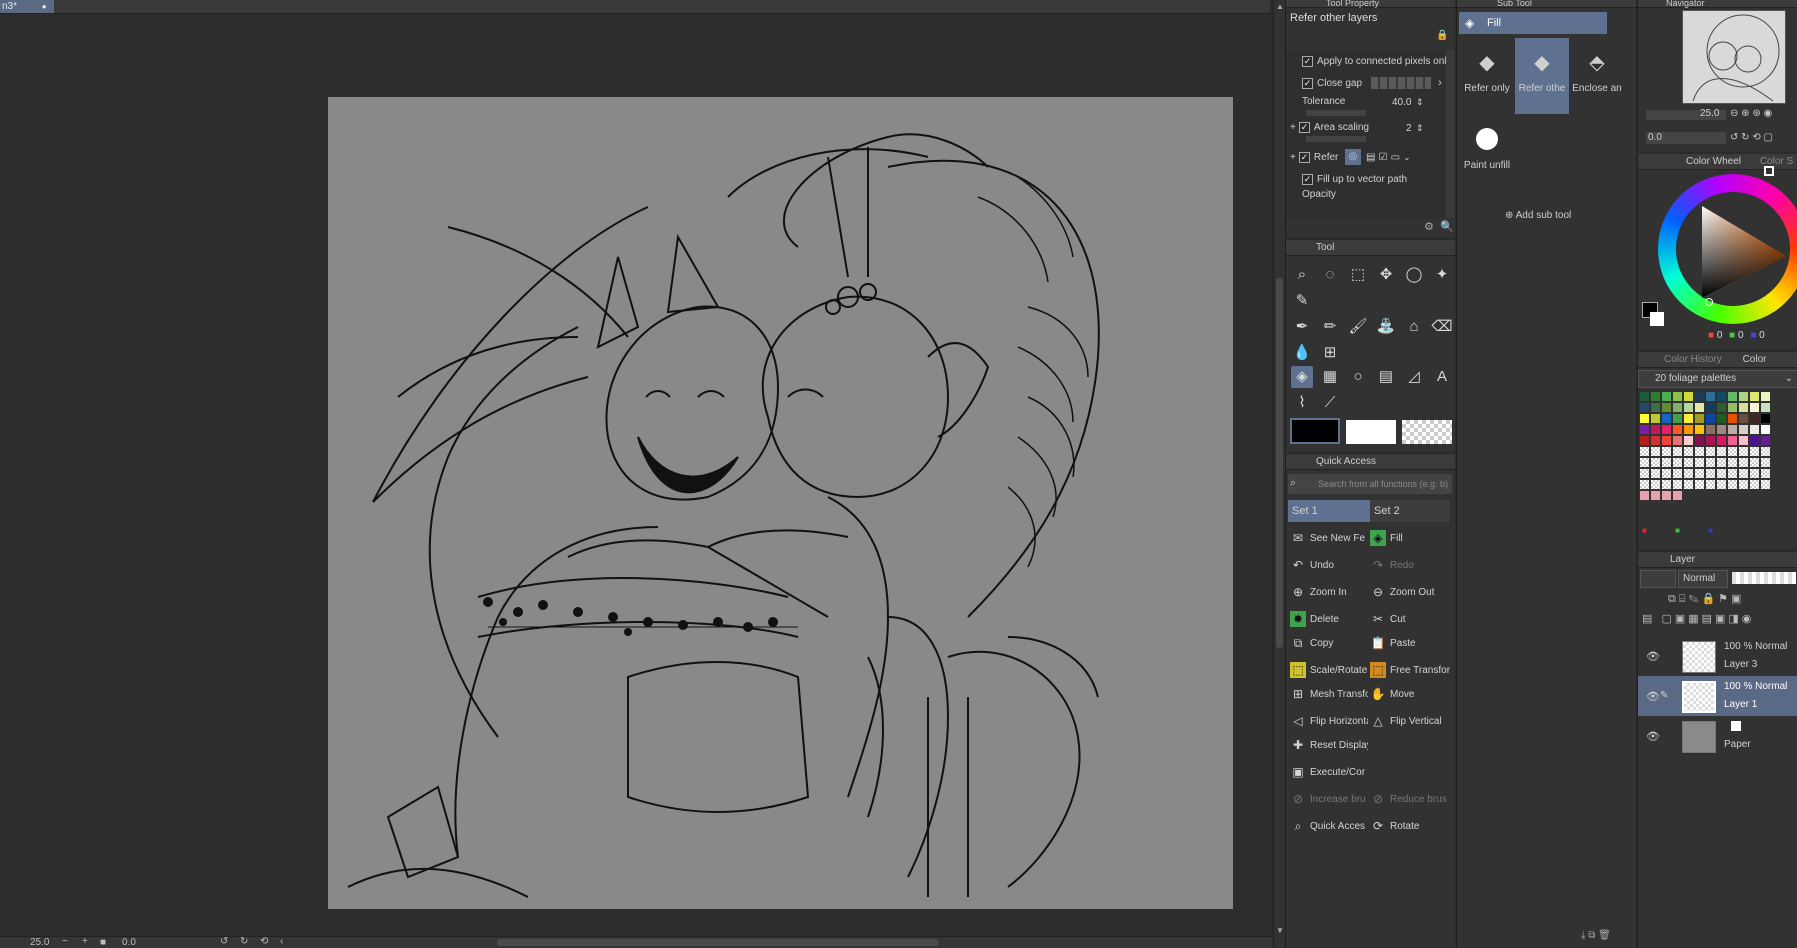 The height and width of the screenshot is (948, 1797). I want to click on rotate-left-icon: ↺, so click(224, 941).